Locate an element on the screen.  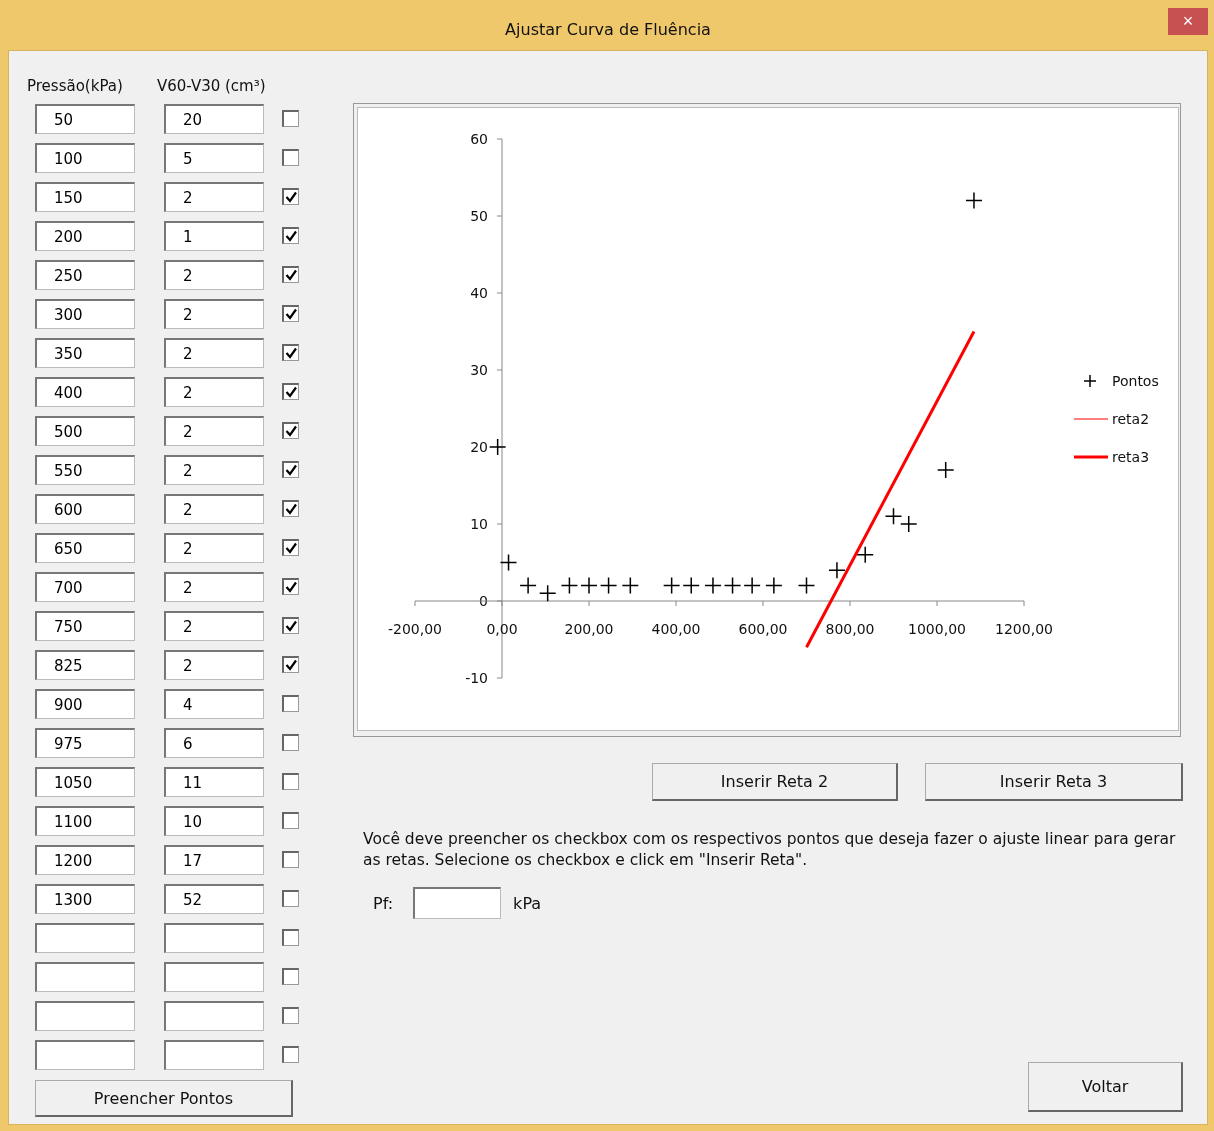
legend-label: reta2 is located at coordinates (1131, 419).